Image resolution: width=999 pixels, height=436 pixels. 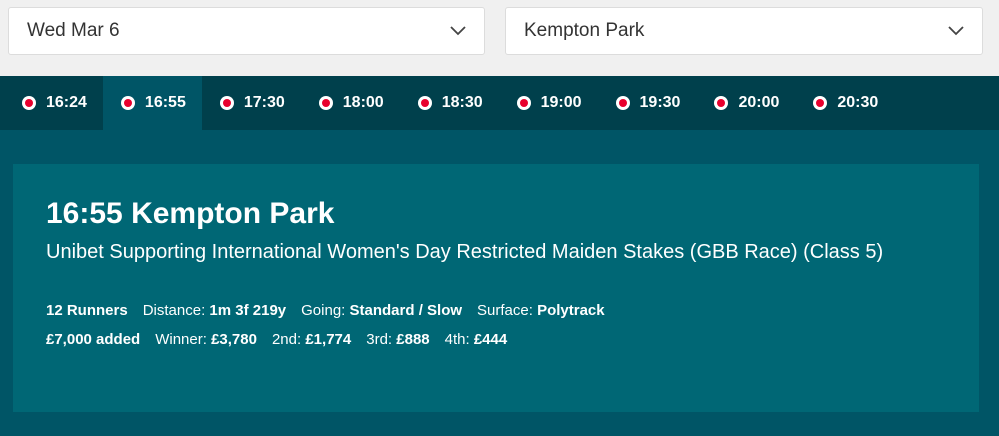 I want to click on date-select-value: Wed Mar 6, so click(x=73, y=30).